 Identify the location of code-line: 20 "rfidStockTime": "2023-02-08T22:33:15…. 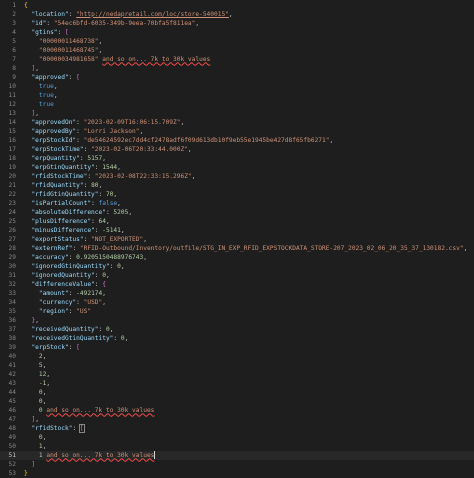
(237, 176).